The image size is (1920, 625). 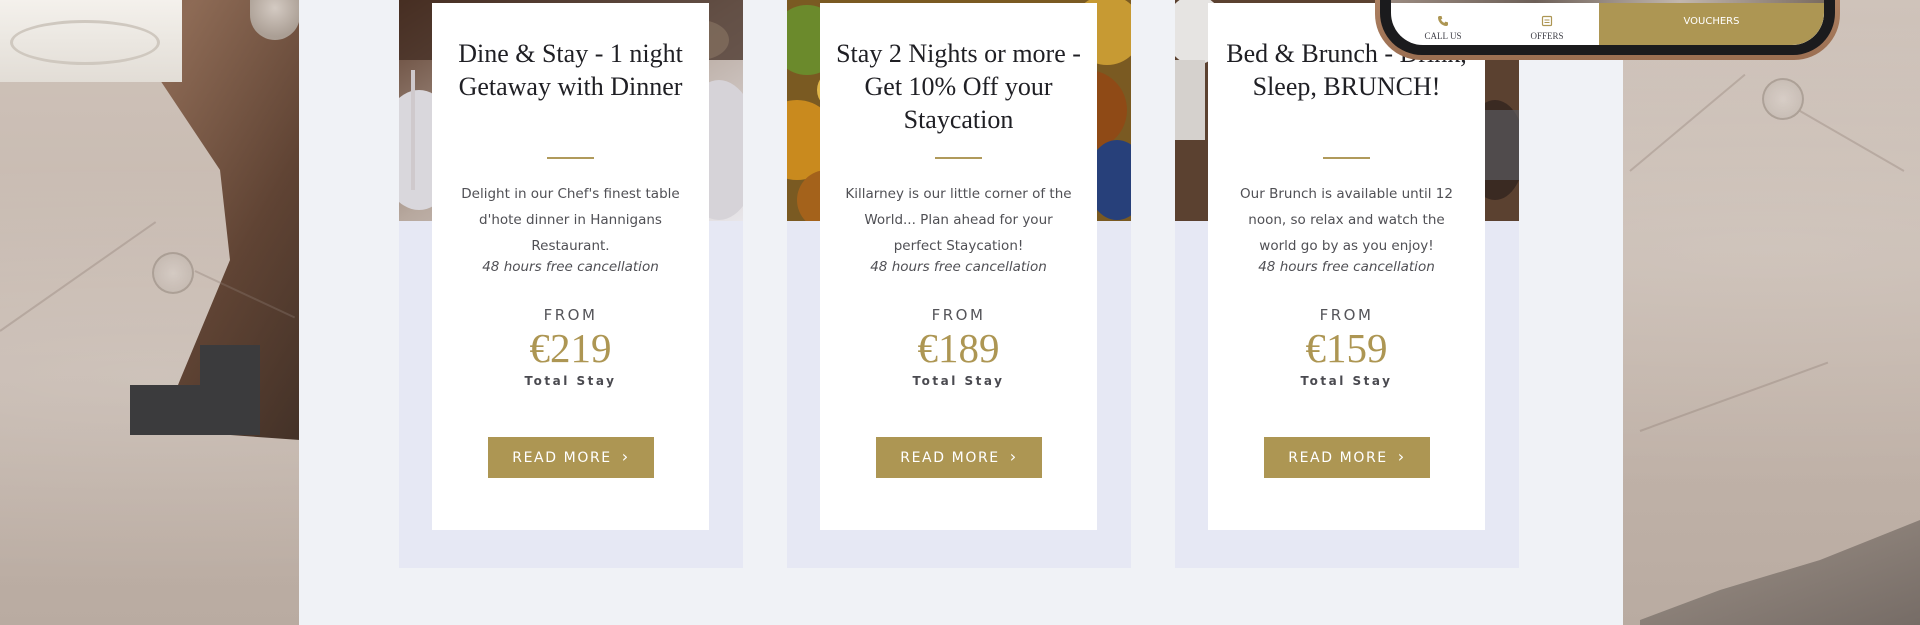 I want to click on phone-screen-photo-strip, so click(x=1607, y=1).